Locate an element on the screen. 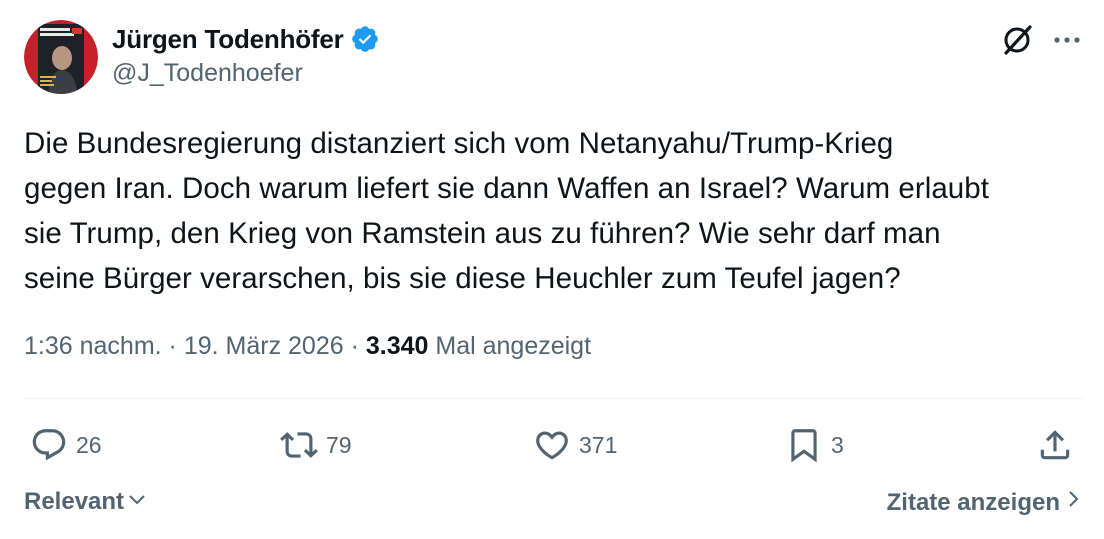  quotes-label: Zitate anzeigen is located at coordinates (973, 502).